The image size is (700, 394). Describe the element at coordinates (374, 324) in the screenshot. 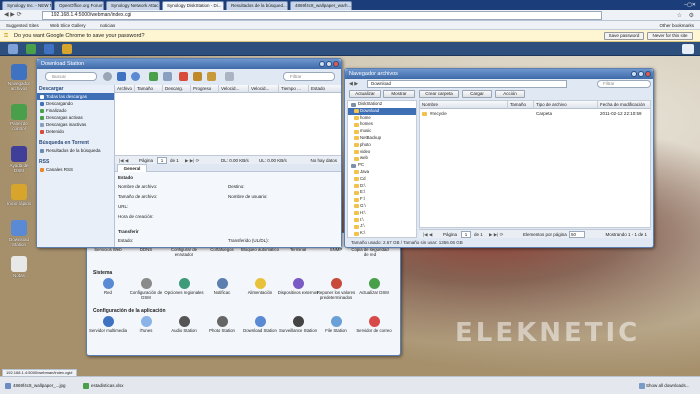

I see `cp-mail-server: Servidor de correo` at that location.